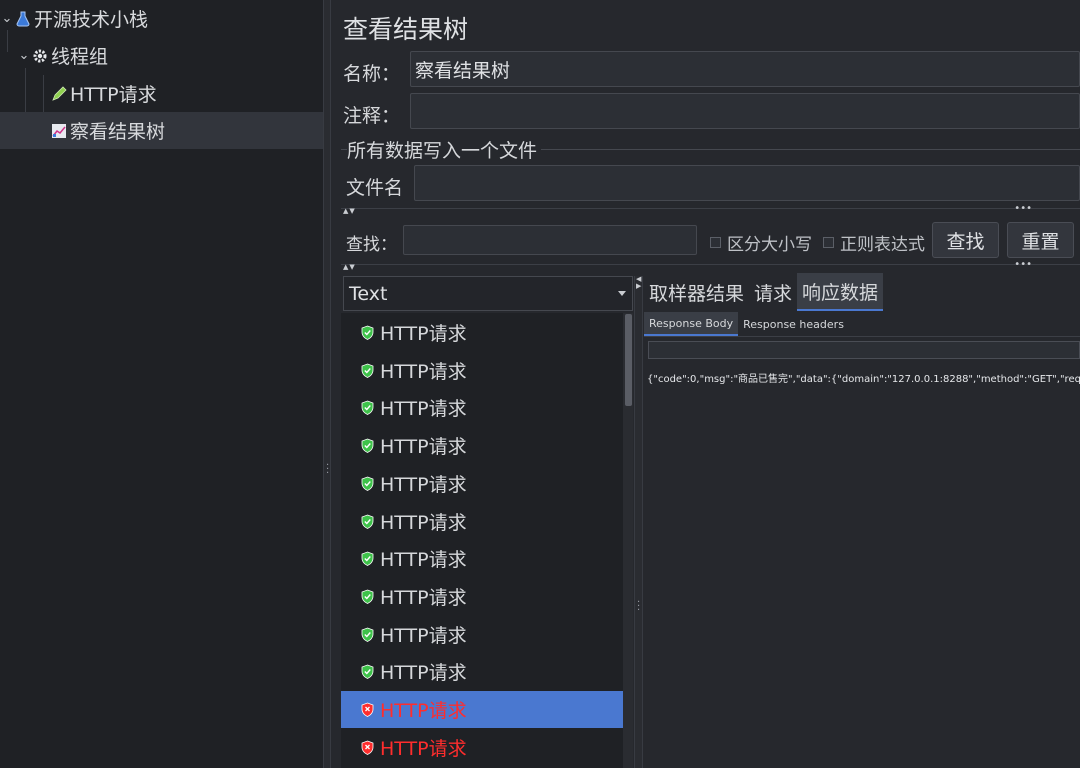  I want to click on comment-label: 注释：, so click(372, 116).